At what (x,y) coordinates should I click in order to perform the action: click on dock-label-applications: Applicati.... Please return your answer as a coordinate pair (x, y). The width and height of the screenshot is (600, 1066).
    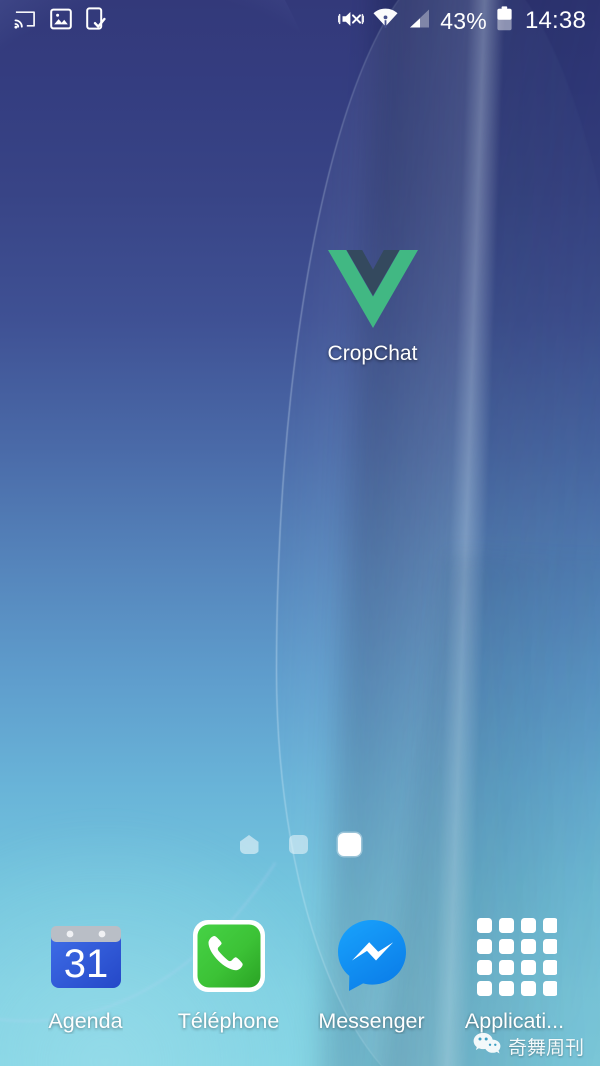
    Looking at the image, I should click on (514, 1021).